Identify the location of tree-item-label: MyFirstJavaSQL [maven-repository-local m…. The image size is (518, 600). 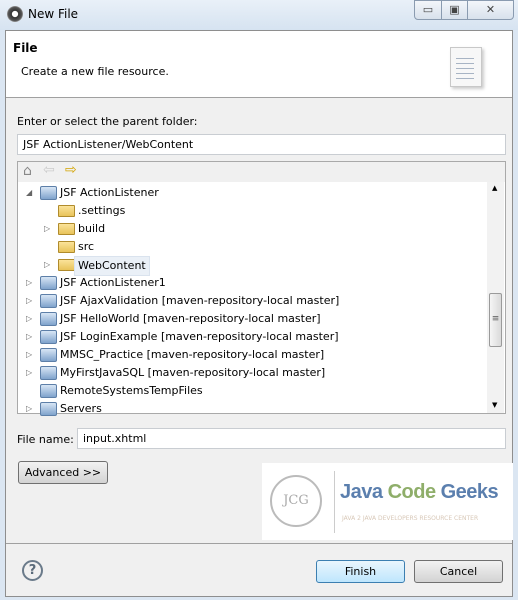
(193, 372).